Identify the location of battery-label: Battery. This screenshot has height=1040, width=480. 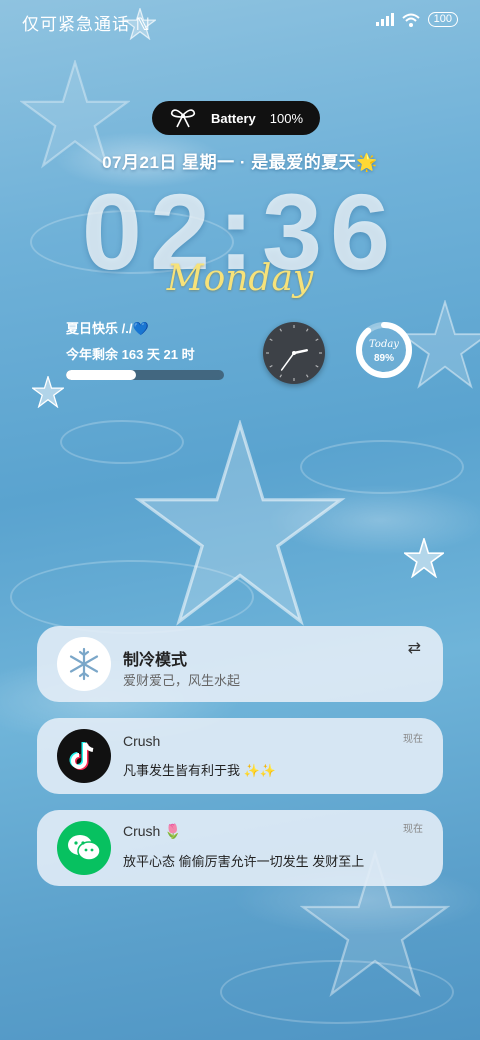
(233, 118).